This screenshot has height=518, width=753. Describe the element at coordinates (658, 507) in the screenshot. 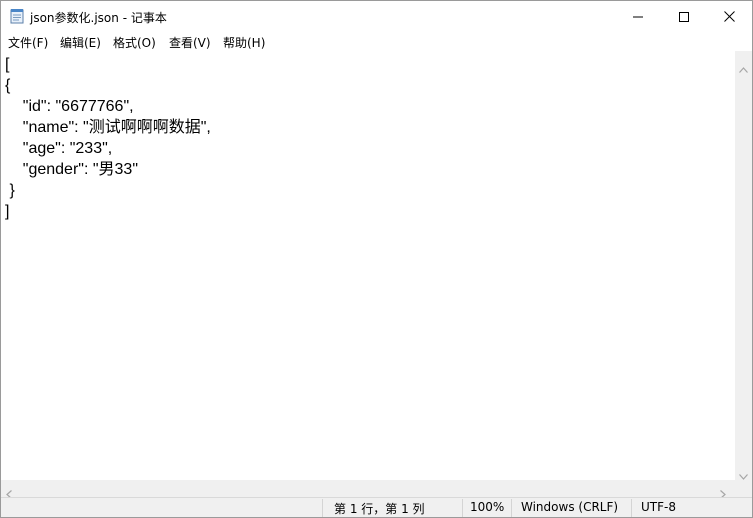

I see `encoding: UTF-8` at that location.